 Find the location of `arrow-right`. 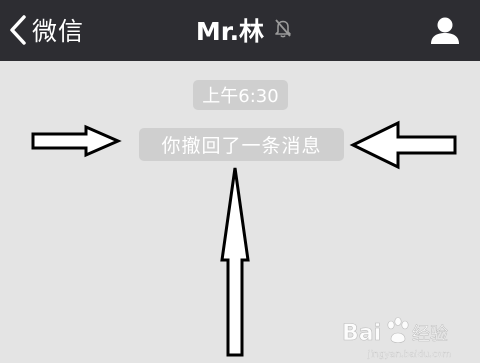

arrow-right is located at coordinates (76, 141).